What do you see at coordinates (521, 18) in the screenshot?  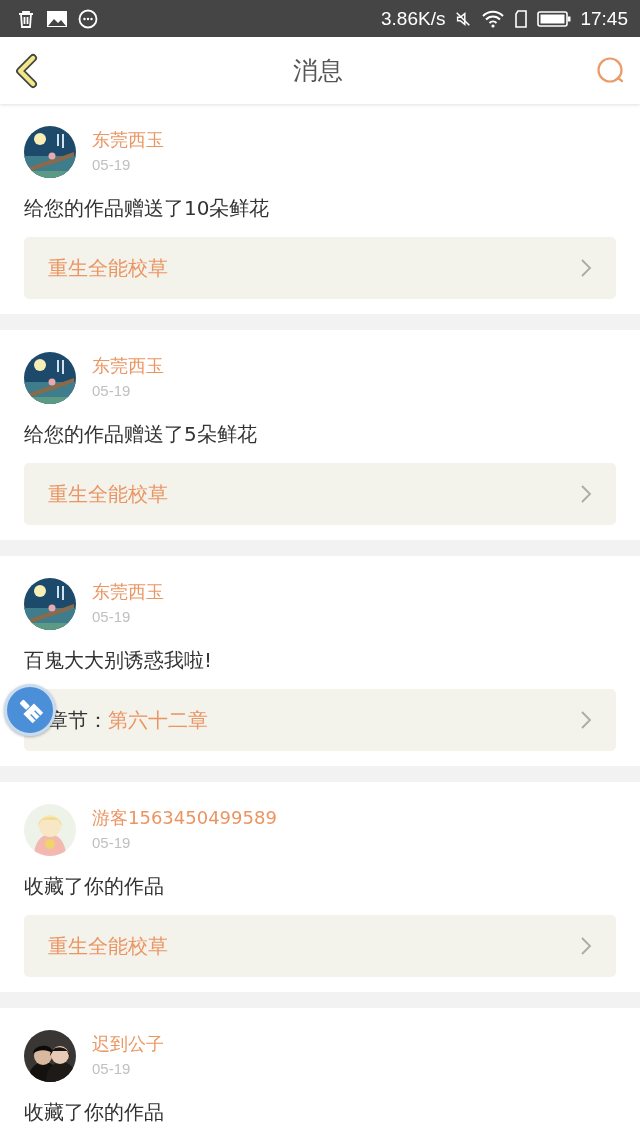 I see `sim-card-icon` at bounding box center [521, 18].